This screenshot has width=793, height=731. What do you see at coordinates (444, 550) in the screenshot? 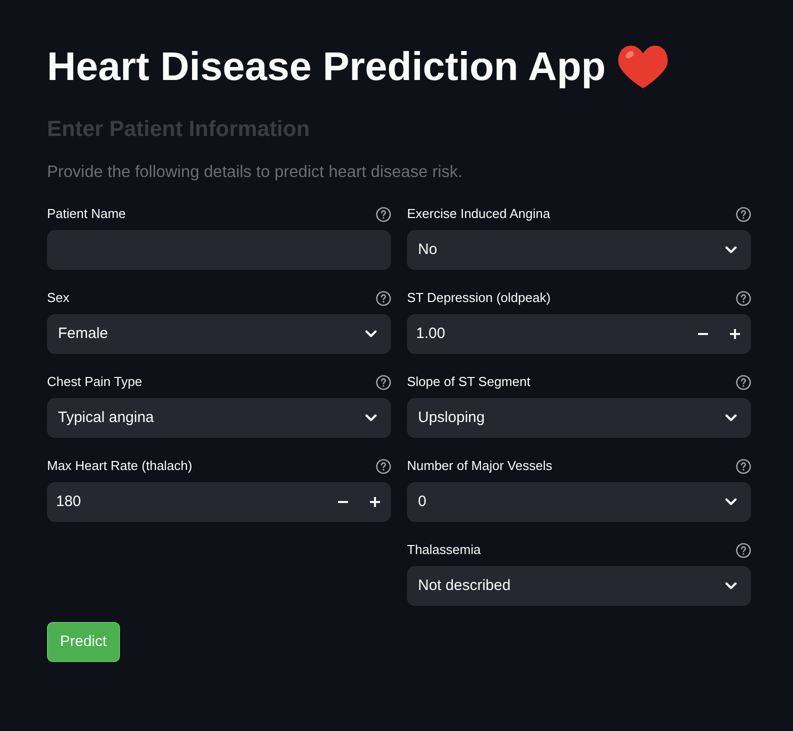
I see `field-label: Thalassemia` at bounding box center [444, 550].